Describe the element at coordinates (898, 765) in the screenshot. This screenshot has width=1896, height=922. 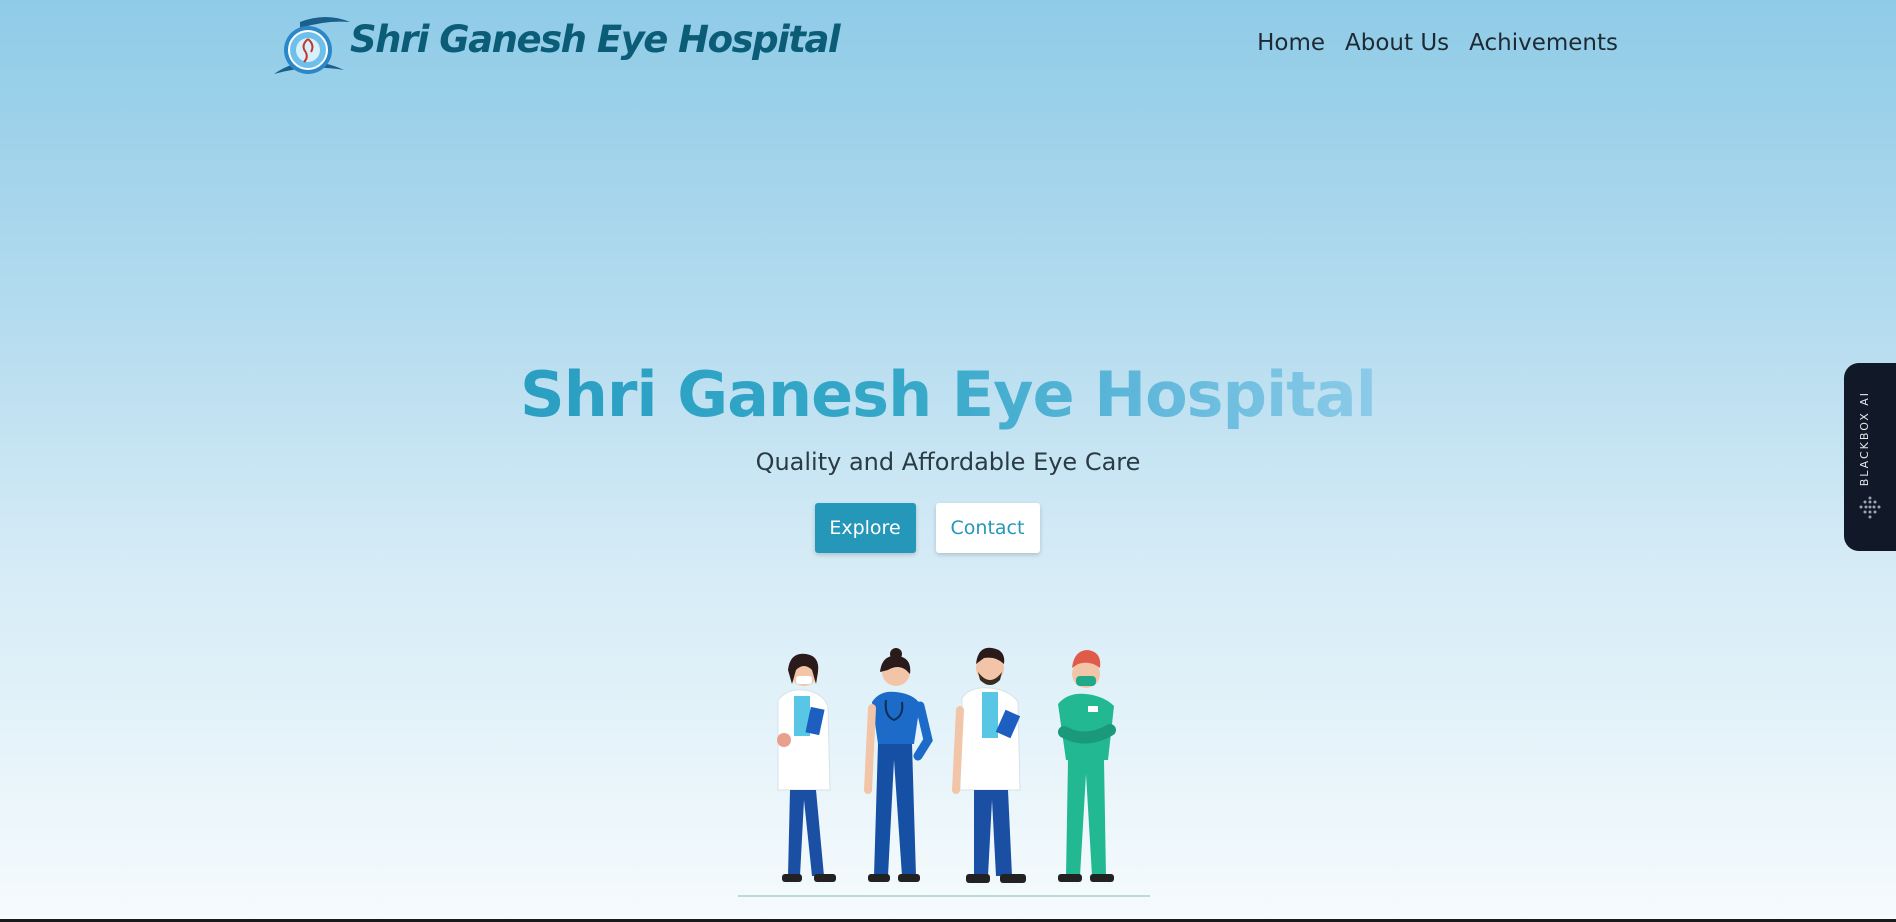
I see `nurse-woman-figure` at that location.